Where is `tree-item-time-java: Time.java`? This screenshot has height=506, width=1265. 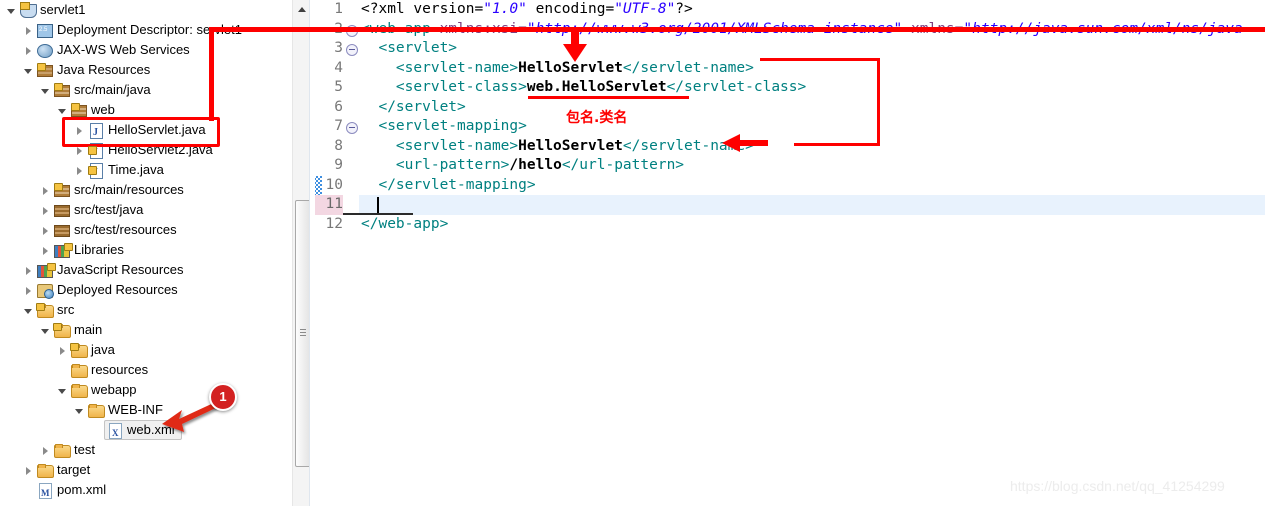 tree-item-time-java: Time.java is located at coordinates (146, 171).